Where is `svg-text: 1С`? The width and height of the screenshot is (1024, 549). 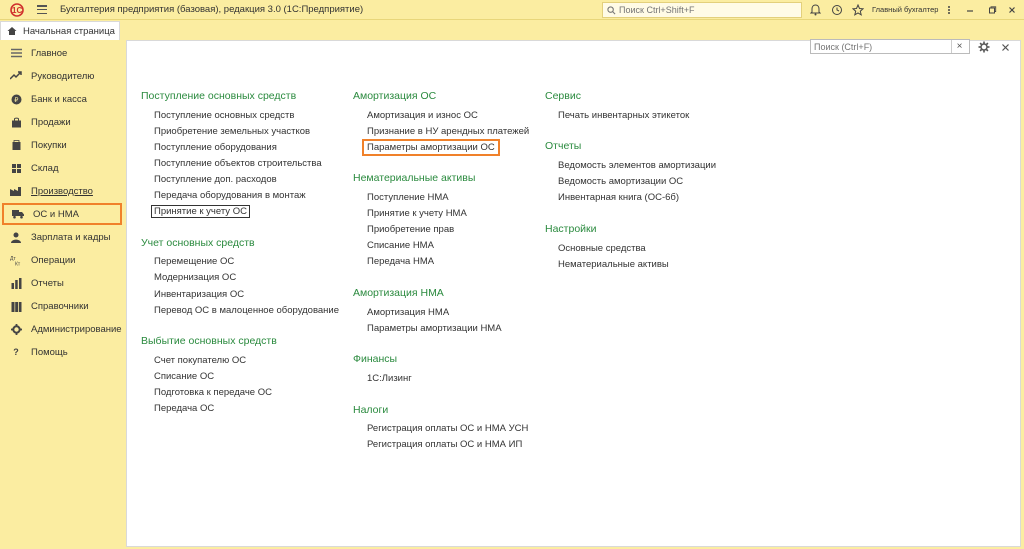 svg-text: 1С is located at coordinates (17, 10).